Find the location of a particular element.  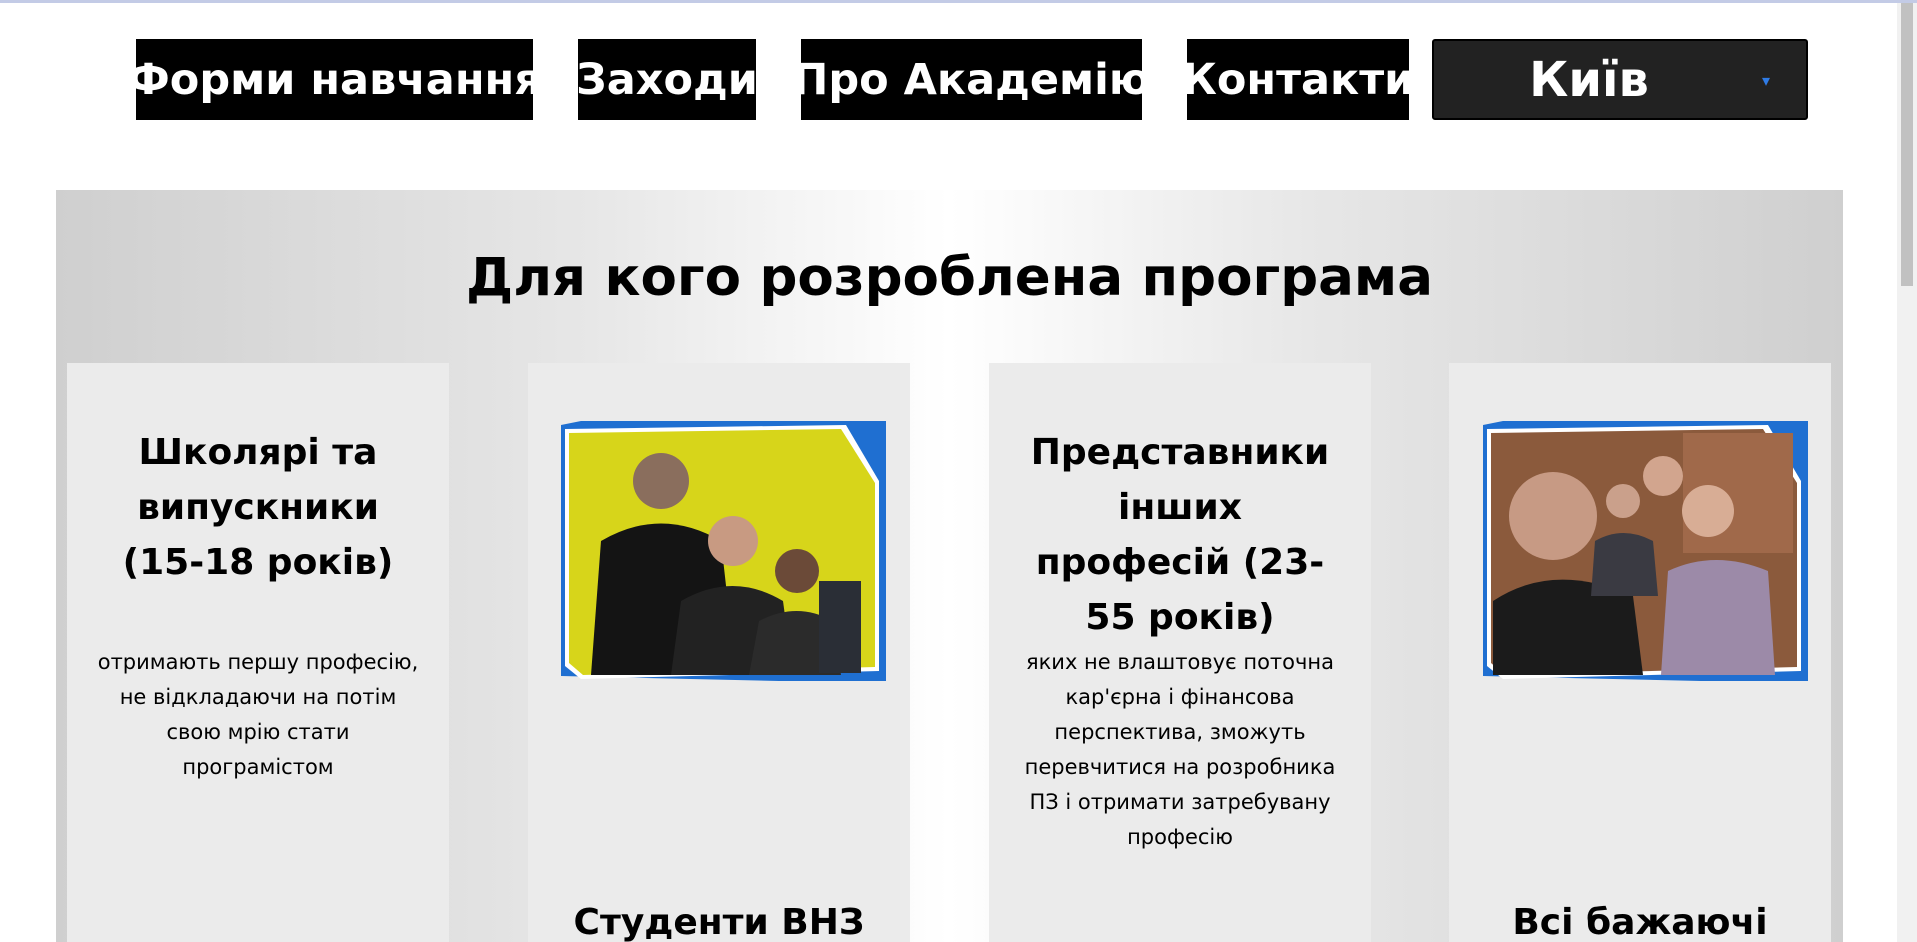

audience-card-students: Студенти ВНЗ is located at coordinates (719, 652).